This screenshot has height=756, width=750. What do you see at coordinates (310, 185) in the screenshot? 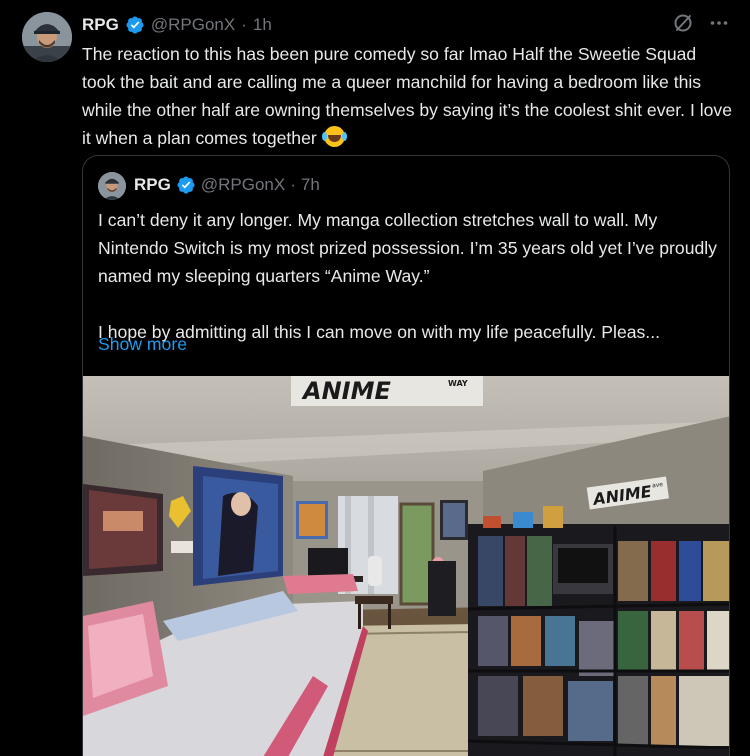
I see `quoted-timestamp: 7h` at bounding box center [310, 185].